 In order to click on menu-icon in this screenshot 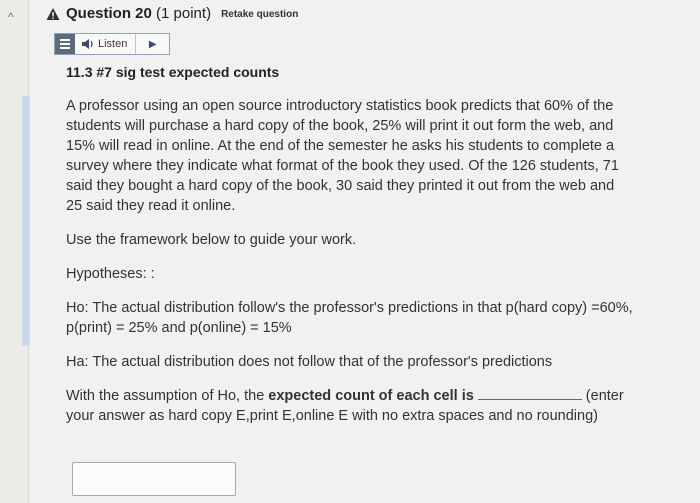, I will do `click(65, 44)`.